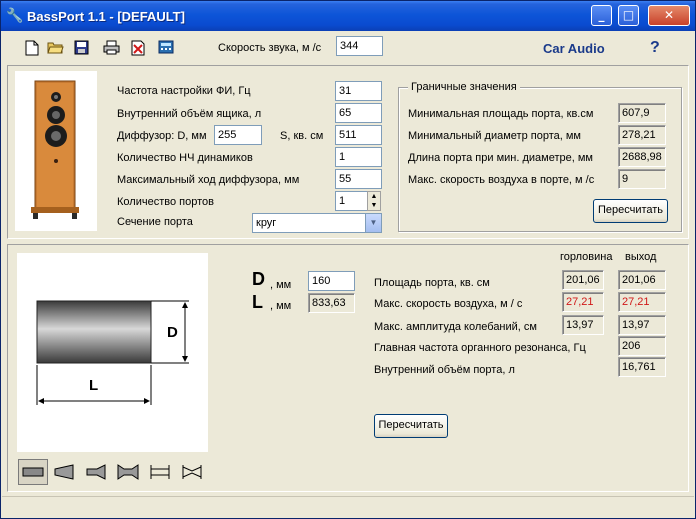  Describe the element at coordinates (238, 135) in the screenshot. I see `diffuser-d-input: 255` at that location.